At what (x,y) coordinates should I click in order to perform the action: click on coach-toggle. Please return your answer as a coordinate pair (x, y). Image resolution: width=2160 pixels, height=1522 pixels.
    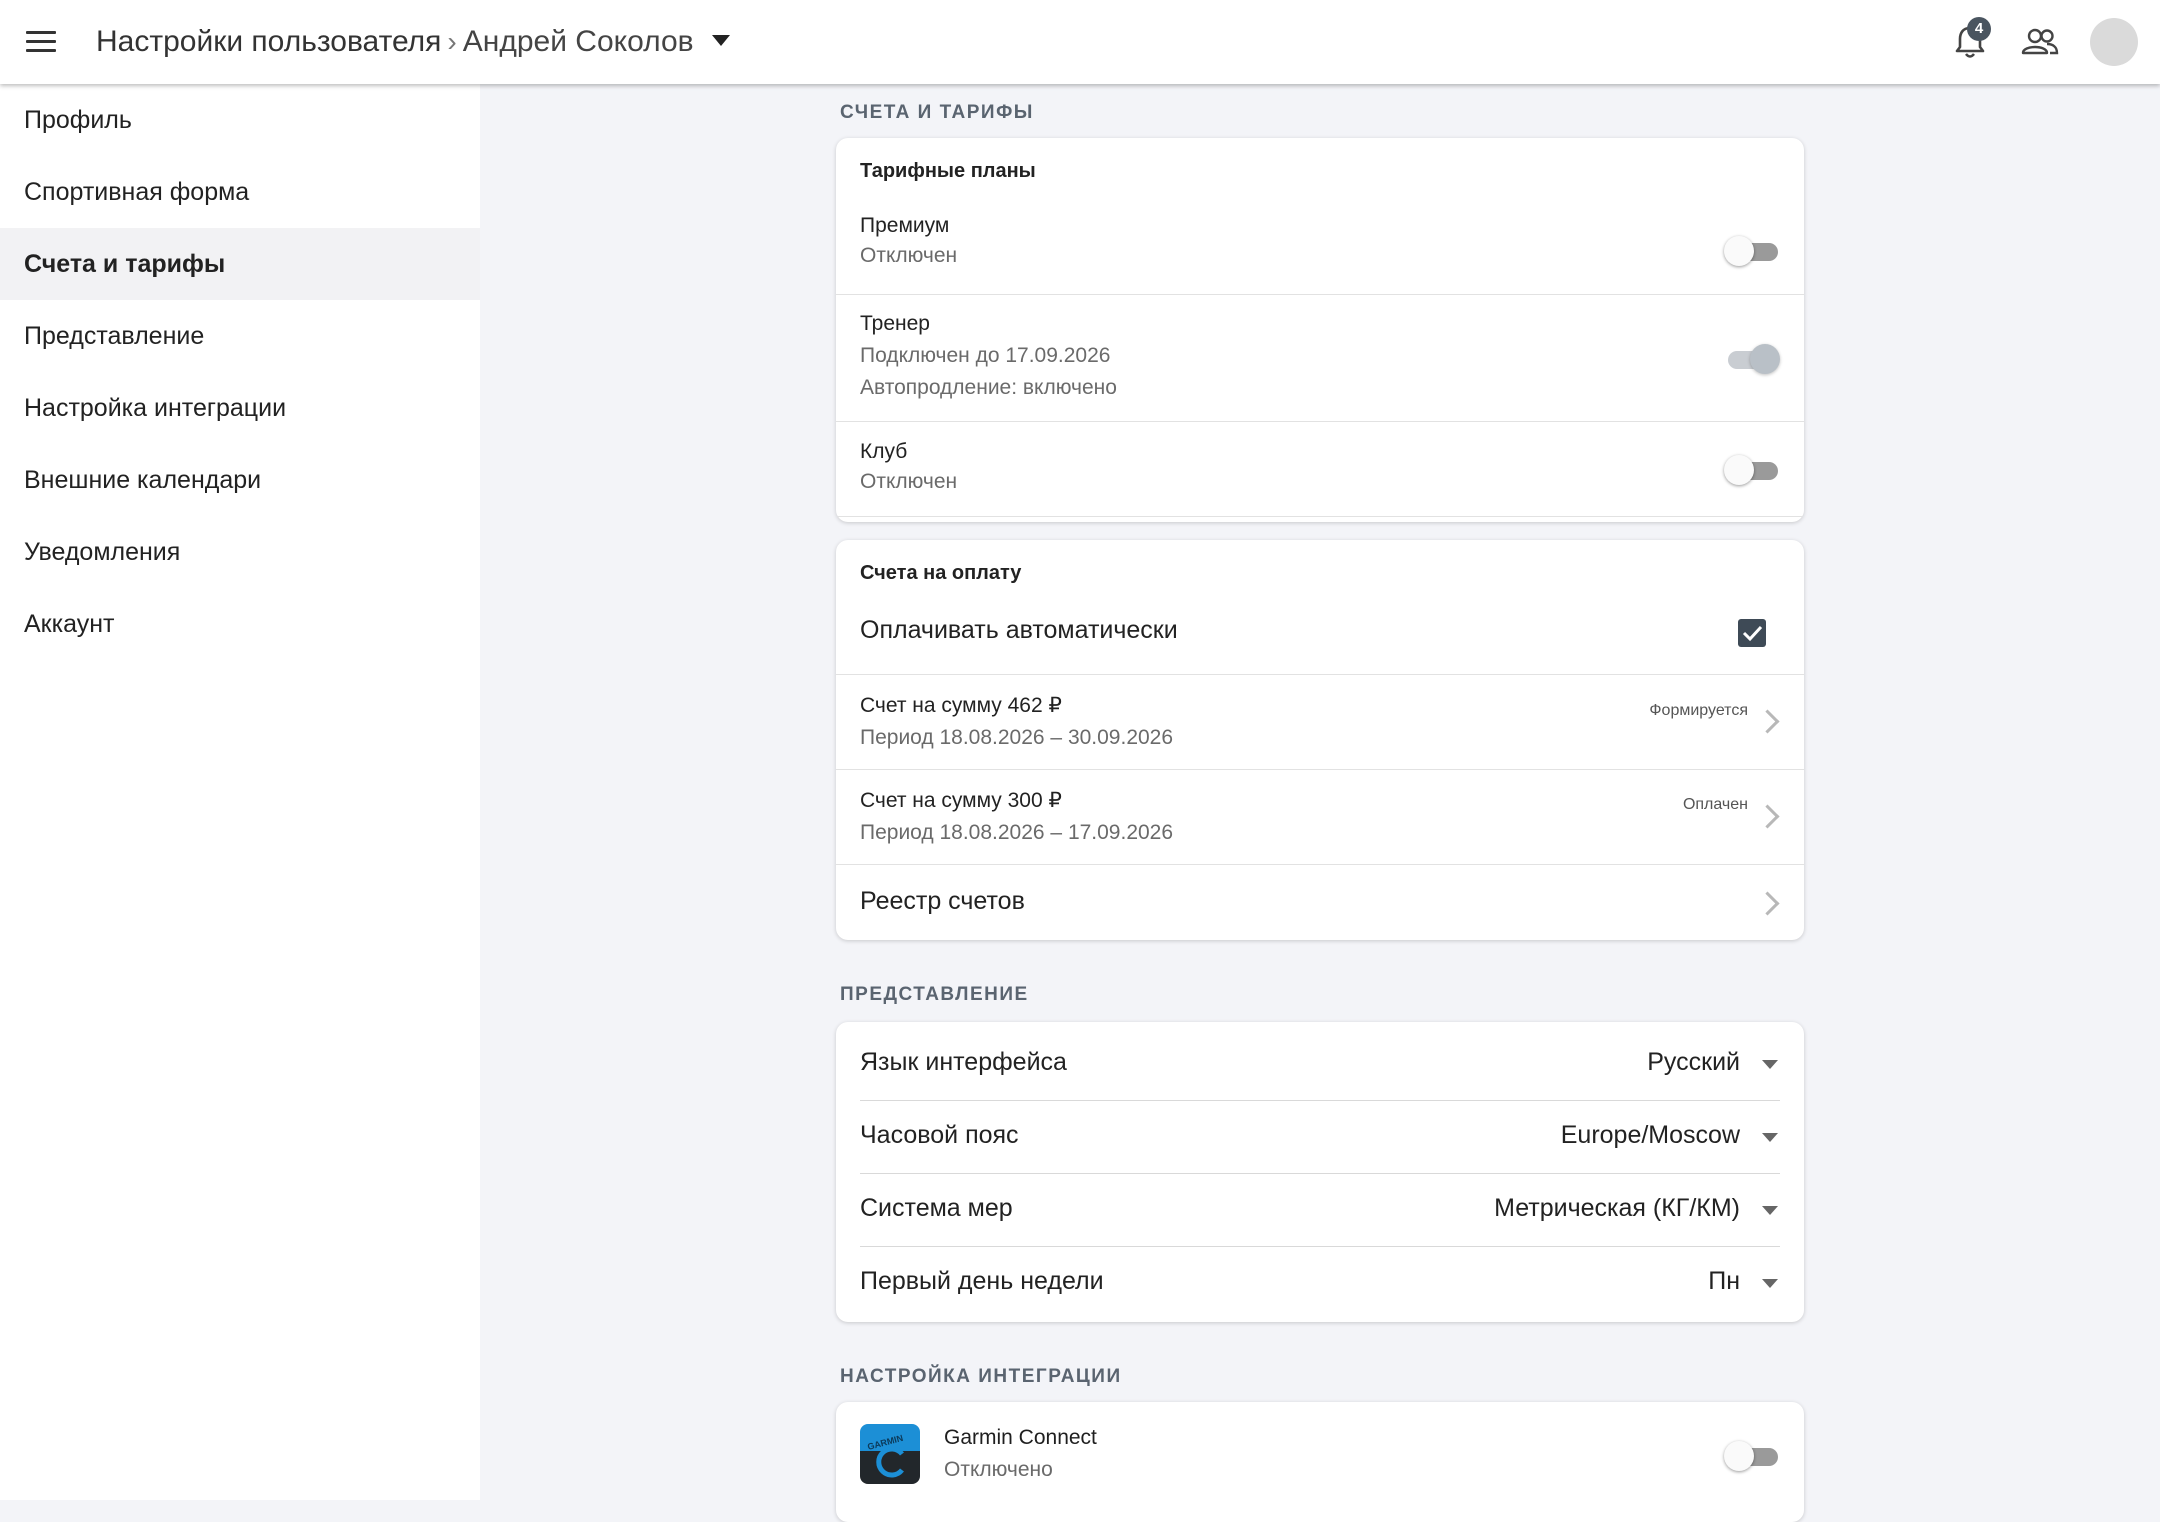
    Looking at the image, I should click on (1752, 358).